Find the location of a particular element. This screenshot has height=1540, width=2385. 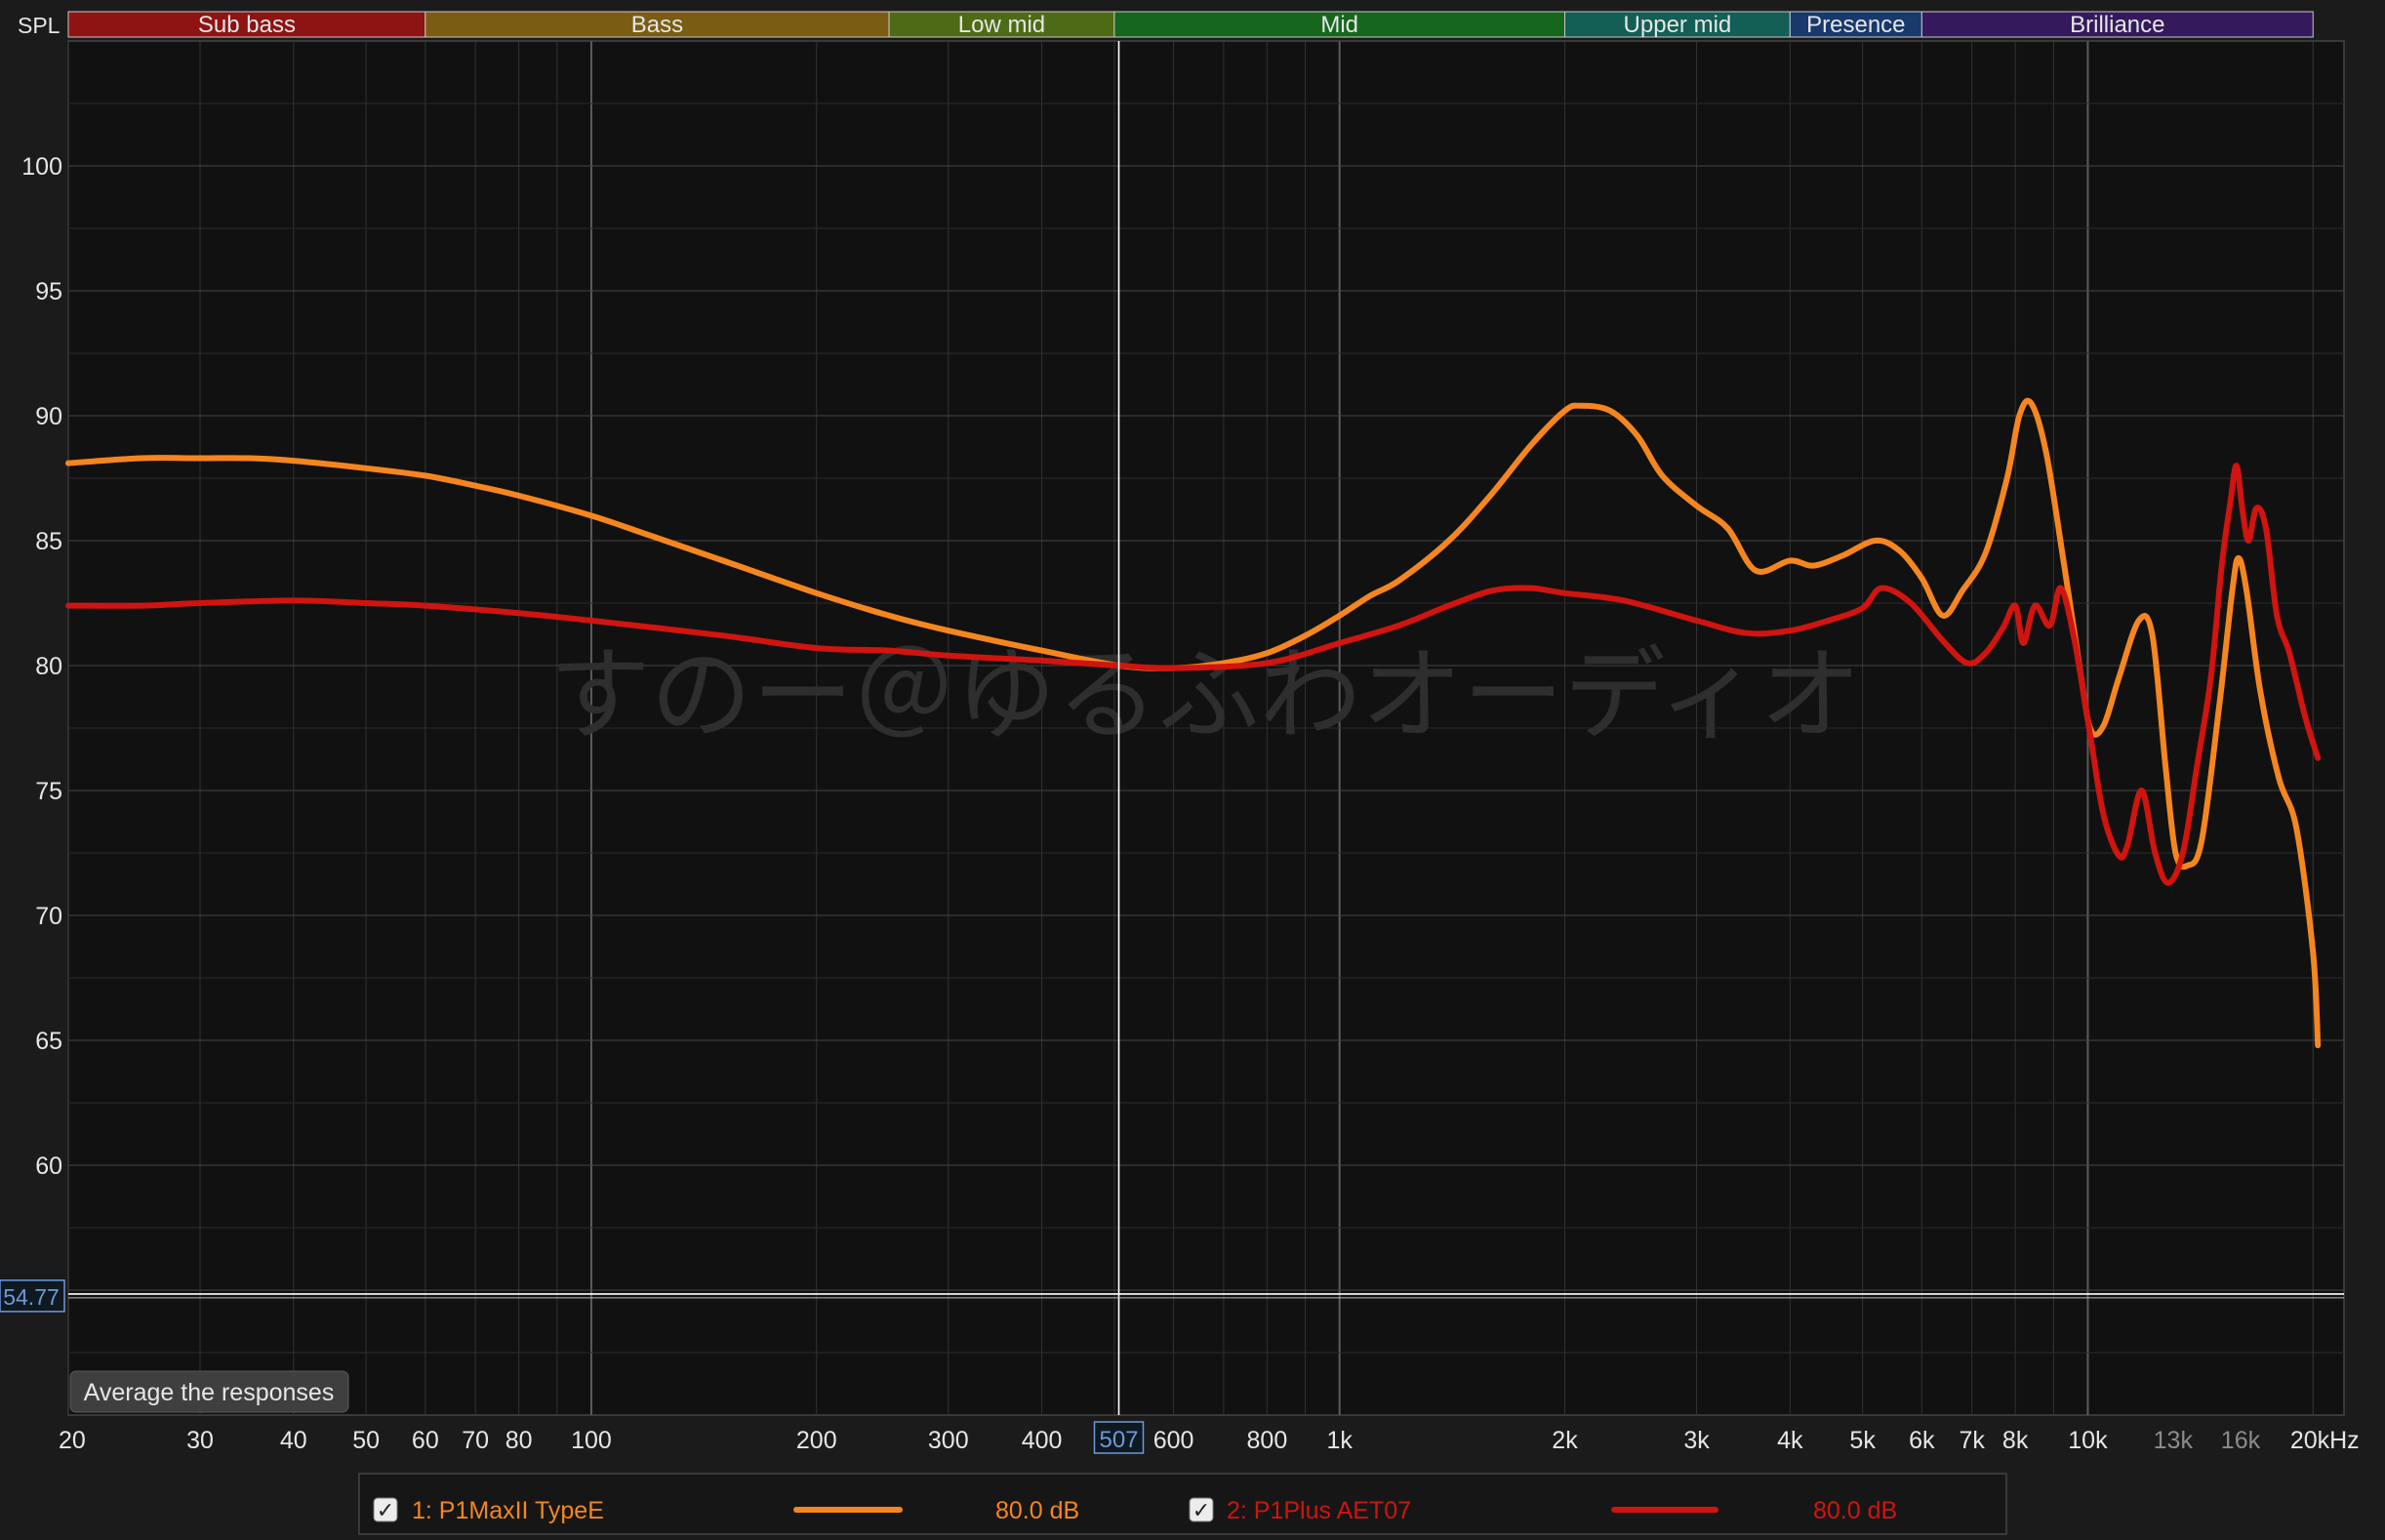

watermark: すのー＠ゆるふわオーディオ is located at coordinates (1205, 695).